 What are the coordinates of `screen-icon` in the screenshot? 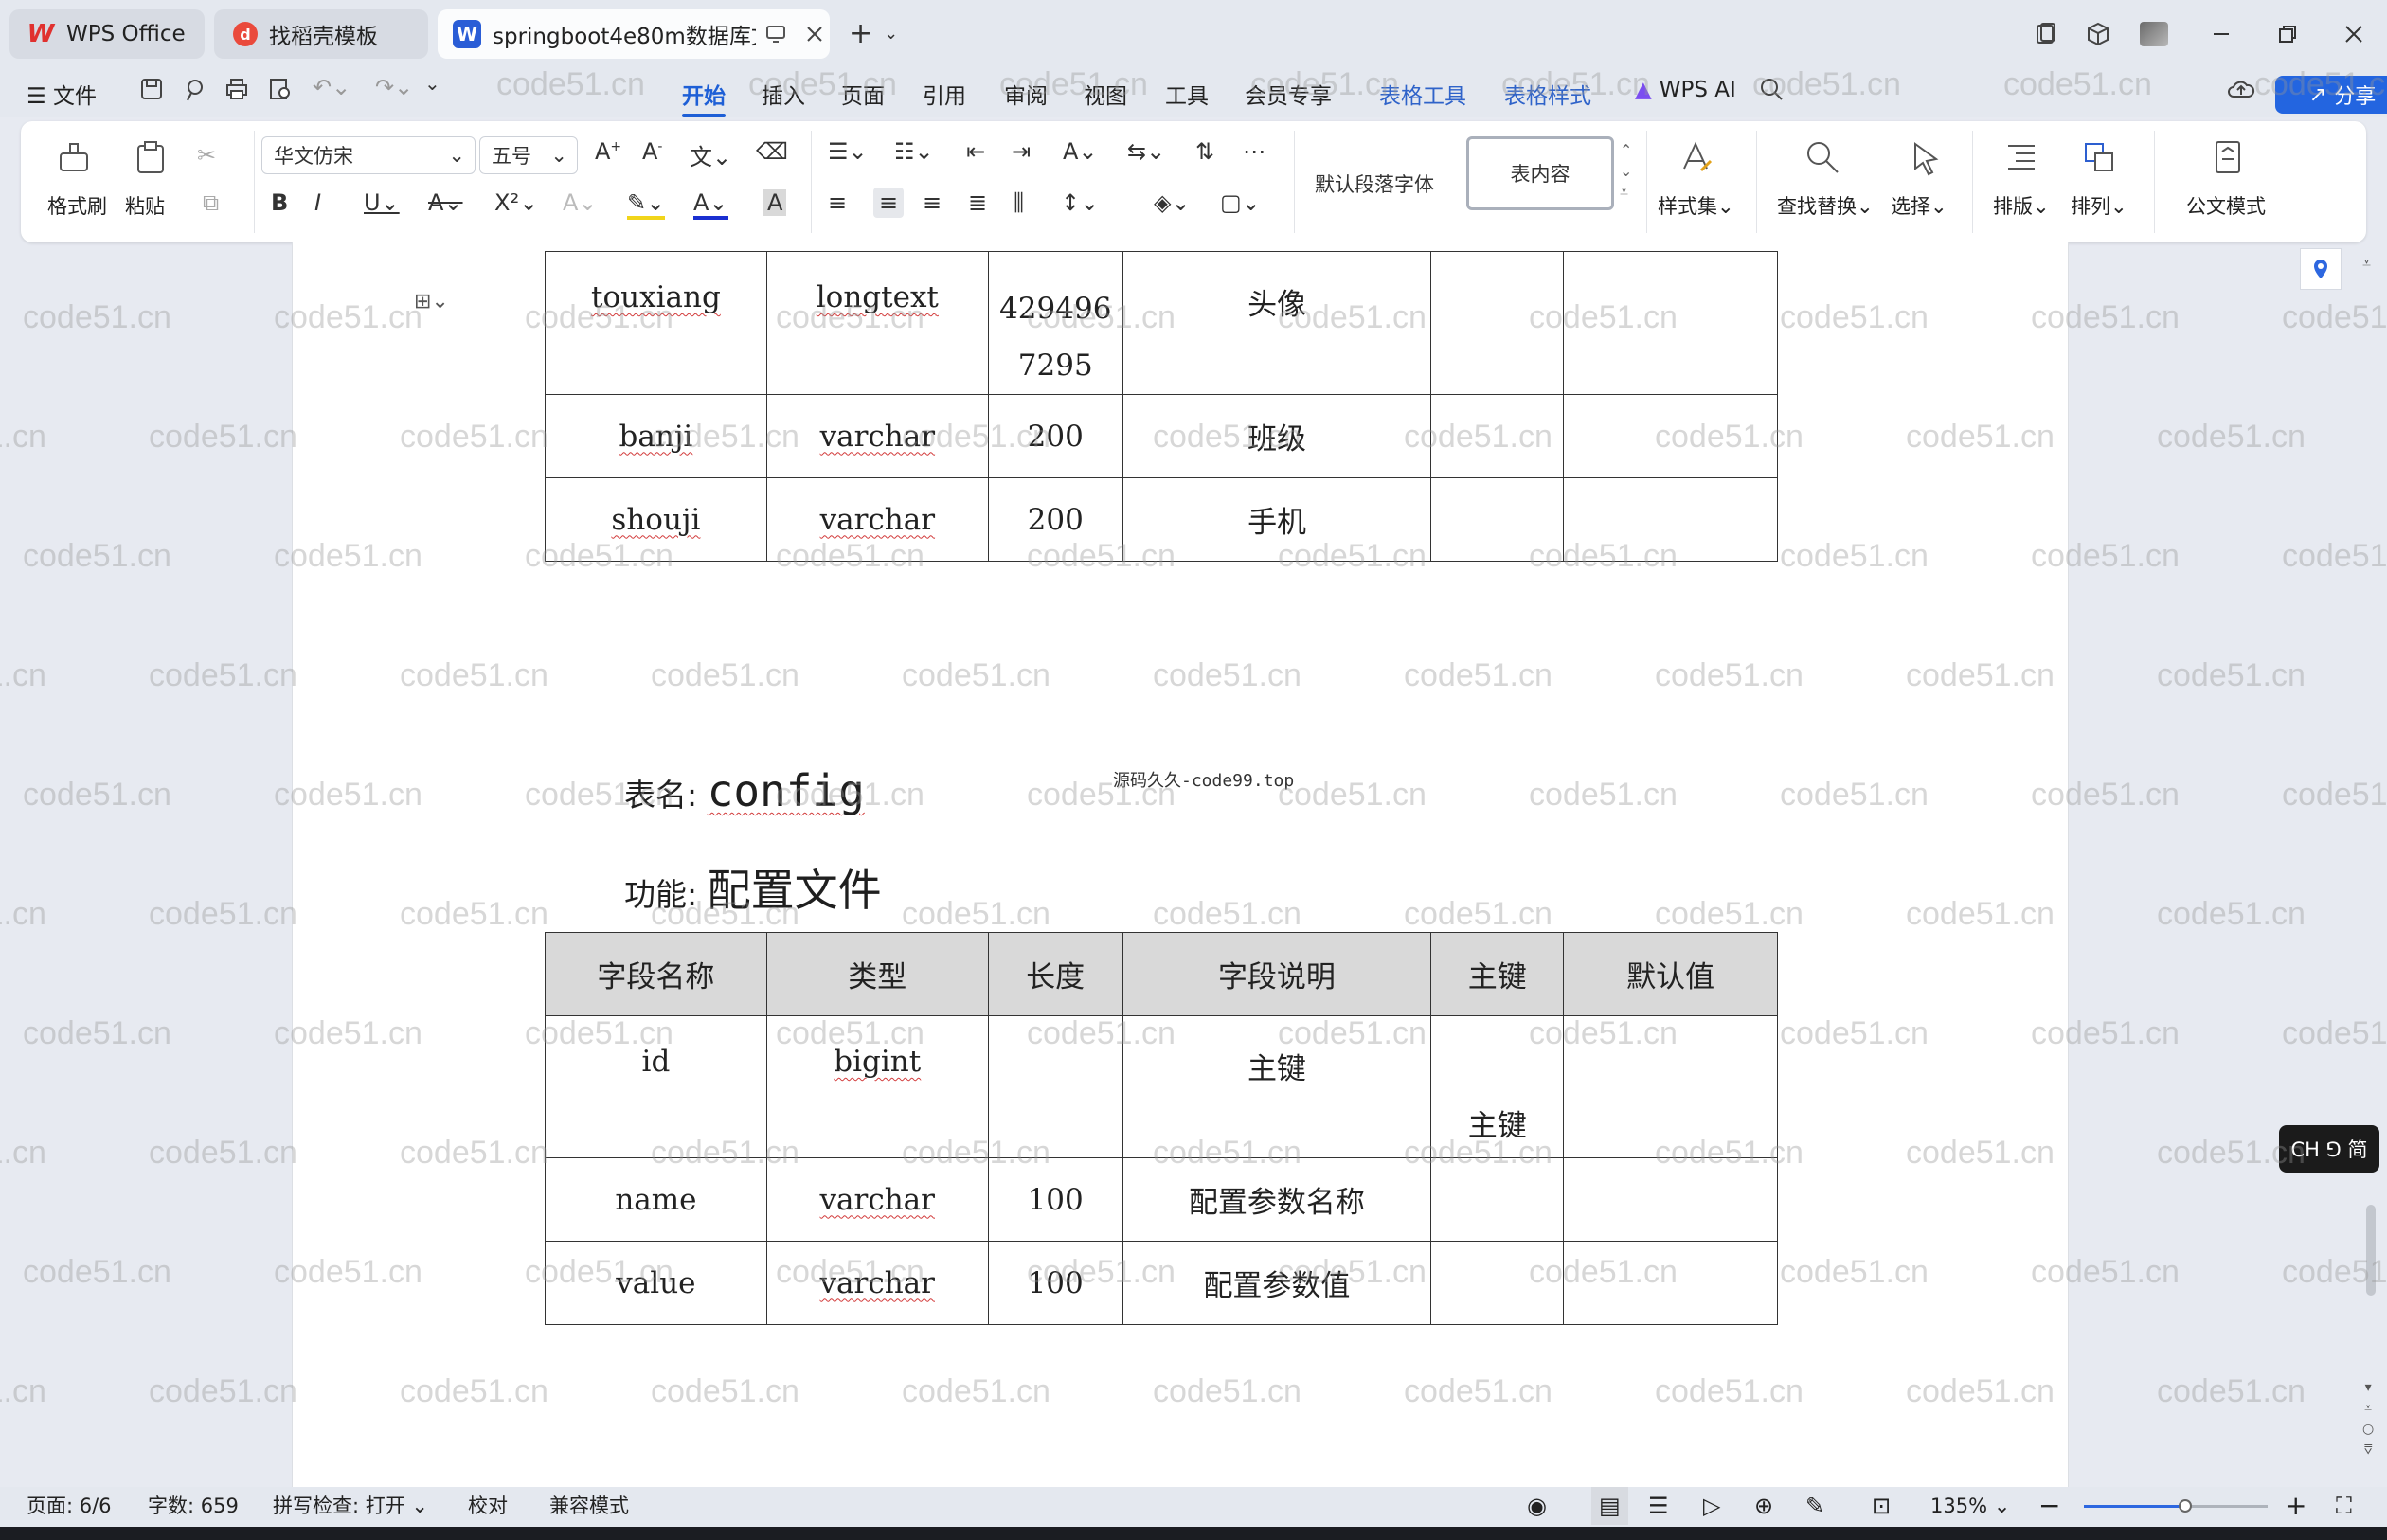 It's located at (775, 34).